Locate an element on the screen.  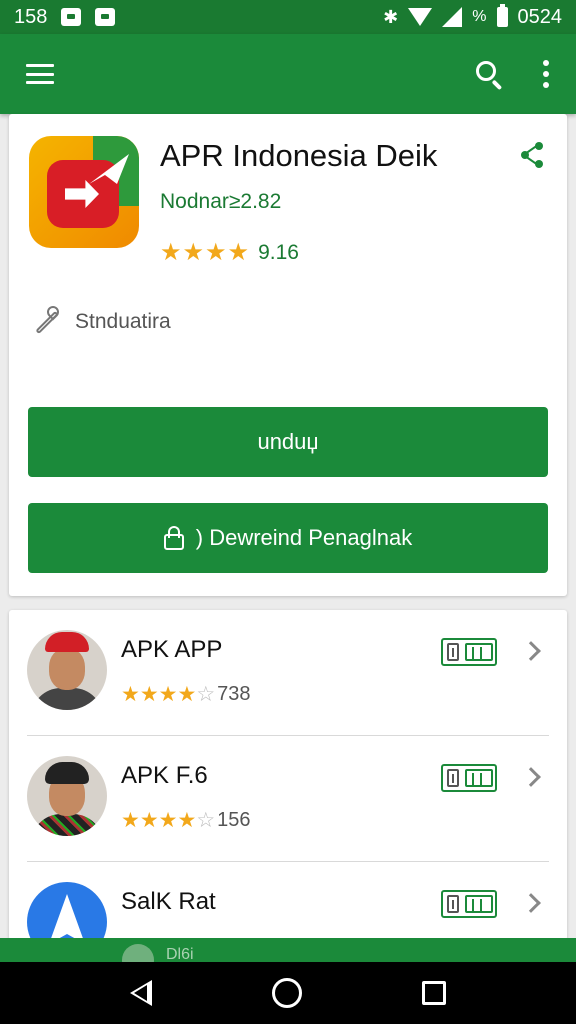
recent-apps-icon is located at coordinates (434, 993).